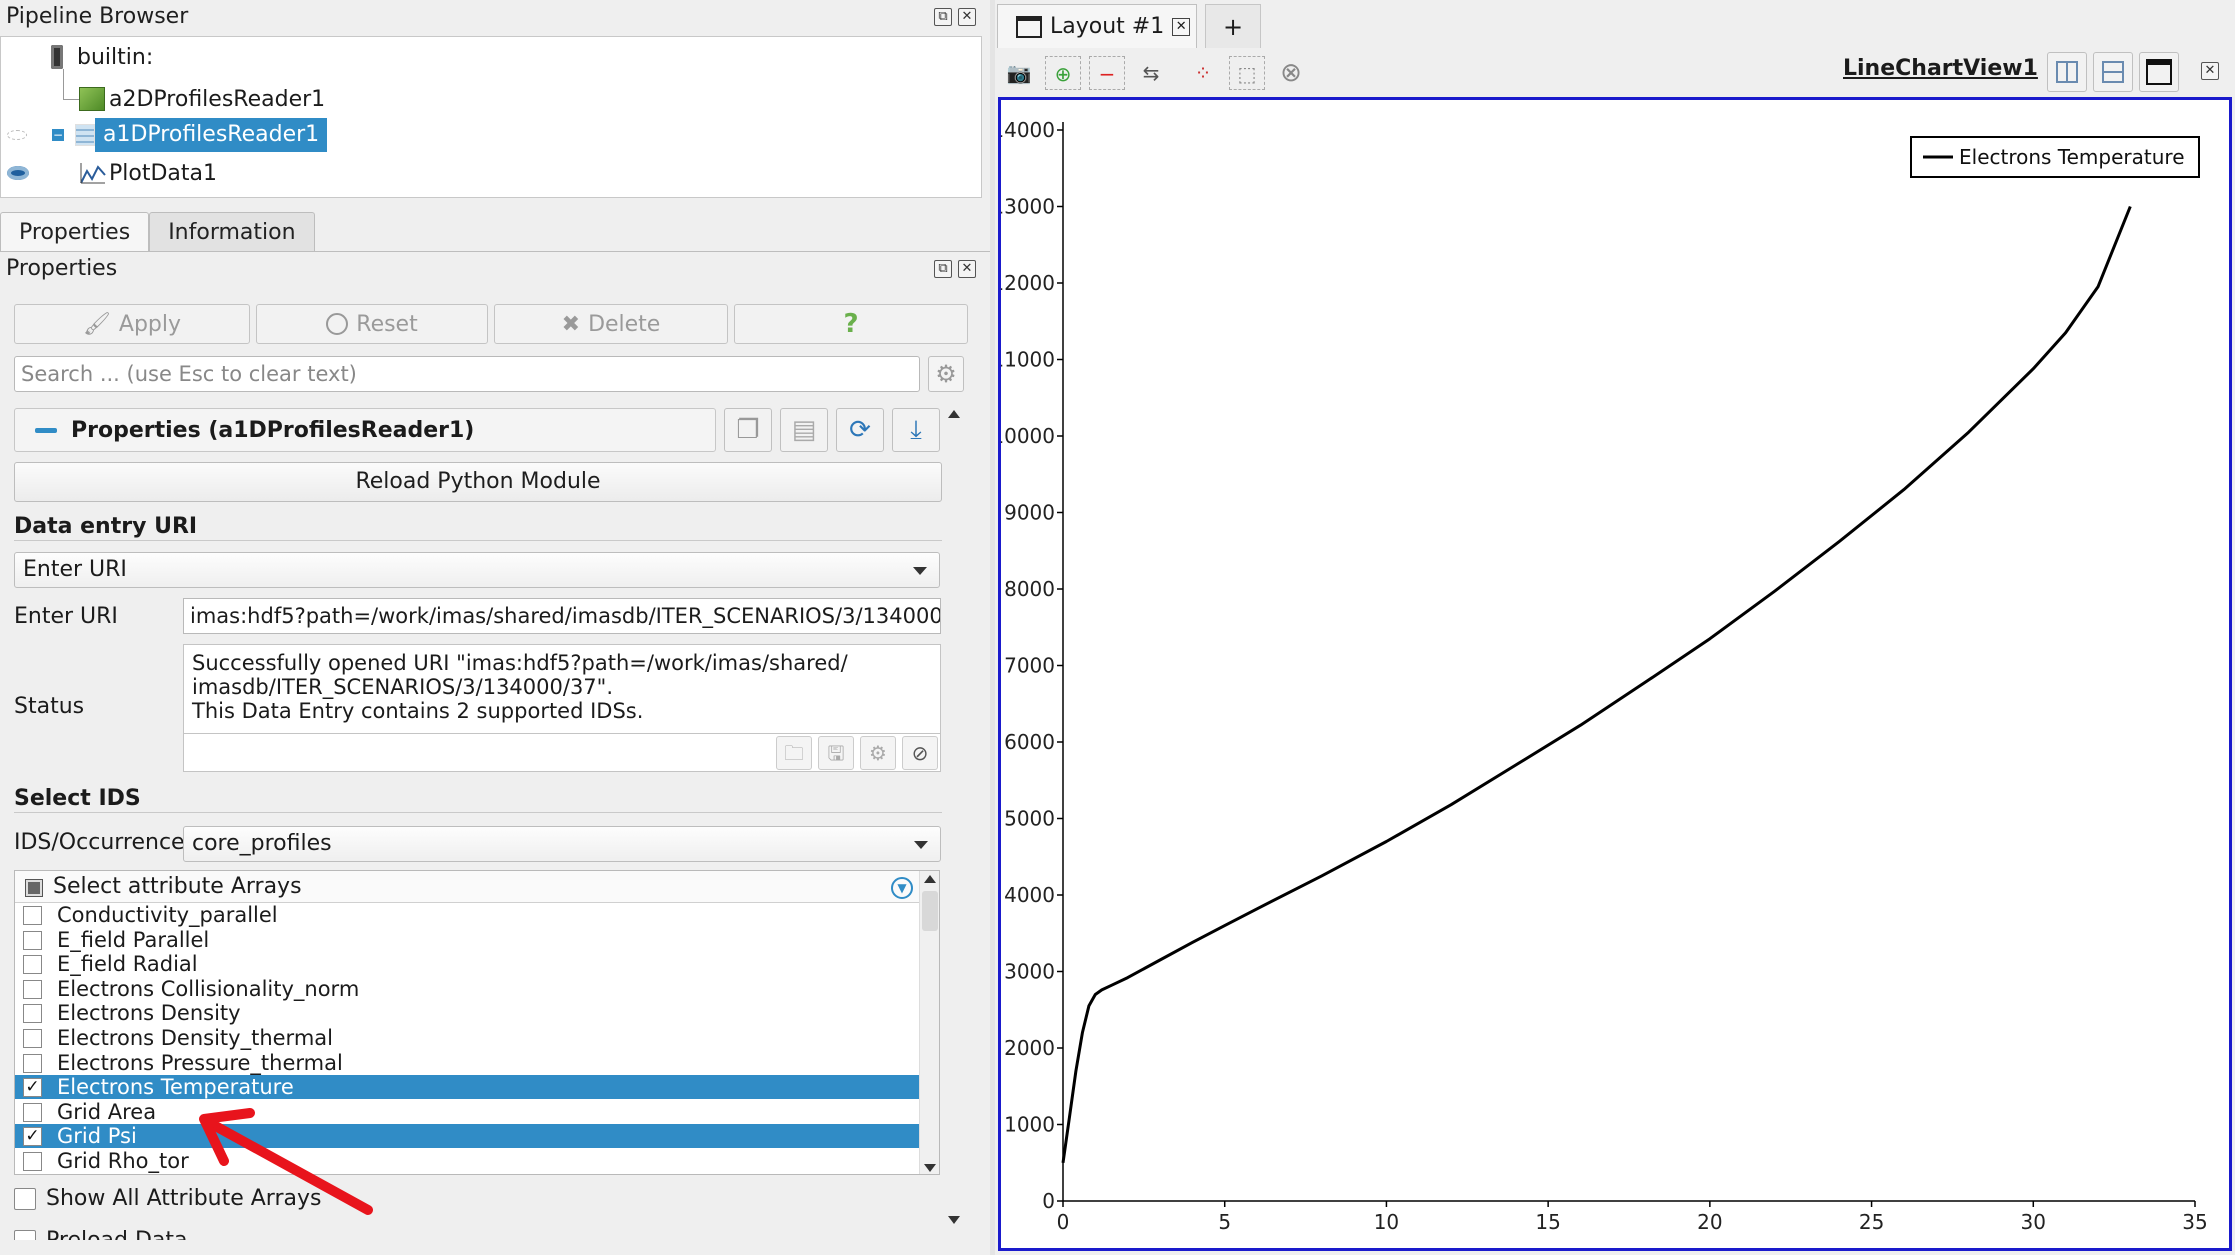 This screenshot has width=2235, height=1255. I want to click on collapse-bar-icon, so click(46, 430).